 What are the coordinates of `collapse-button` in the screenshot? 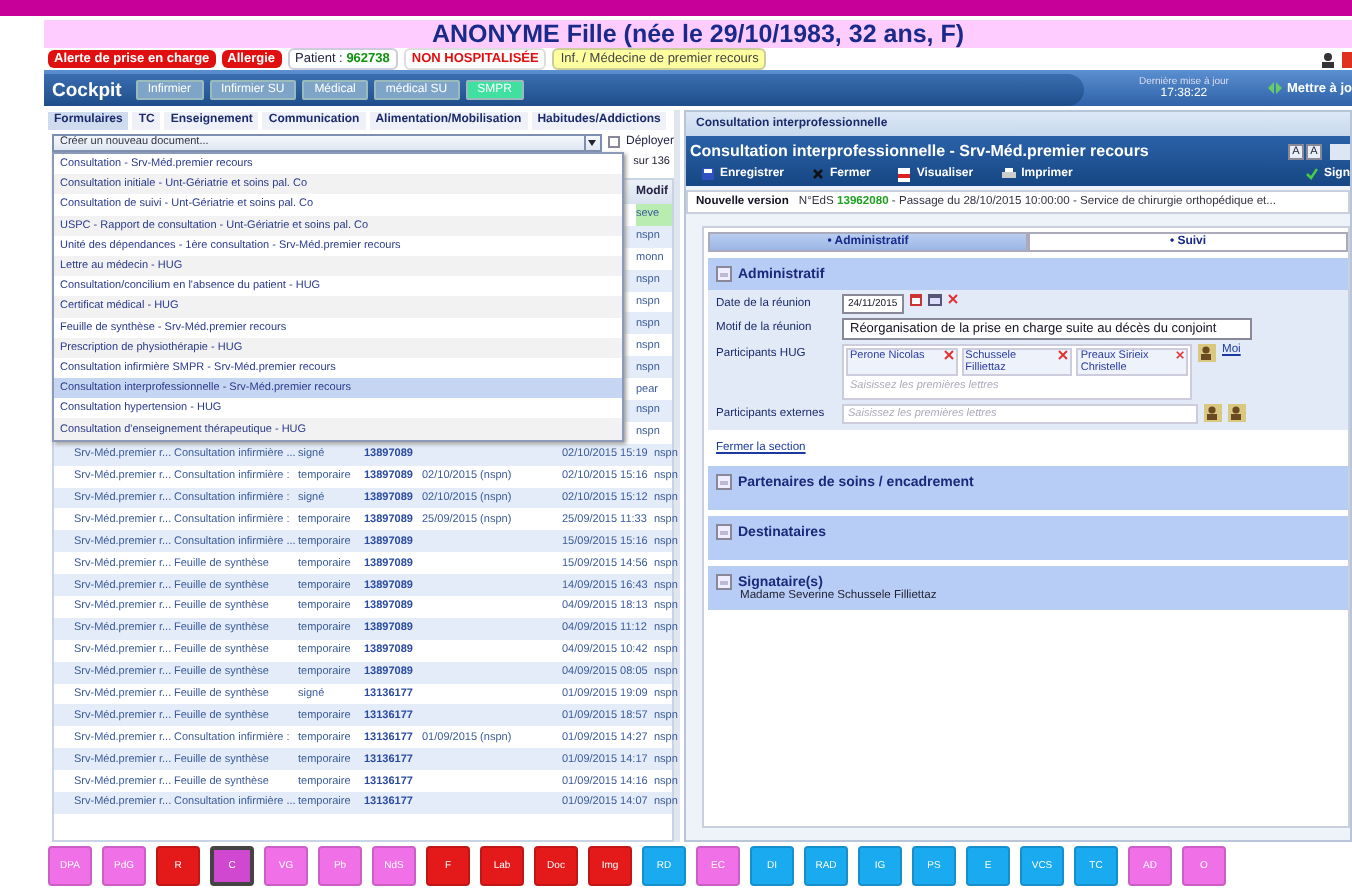 It's located at (724, 274).